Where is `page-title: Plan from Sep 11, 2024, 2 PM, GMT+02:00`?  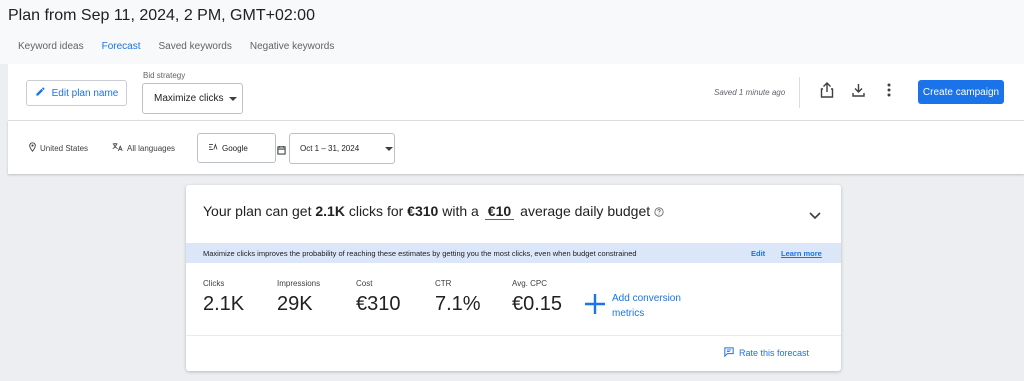 page-title: Plan from Sep 11, 2024, 2 PM, GMT+02:00 is located at coordinates (161, 15).